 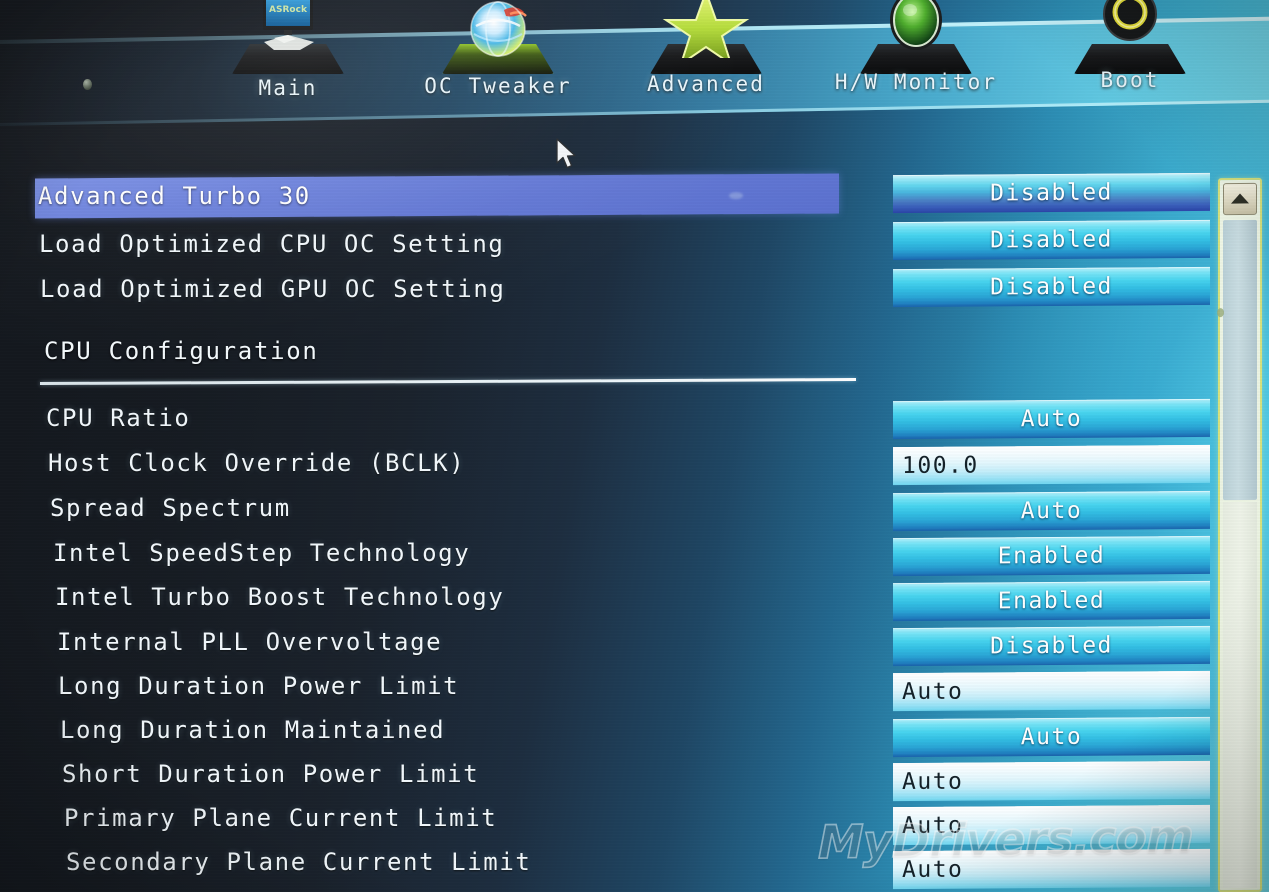 I want to click on value-long-duration-power-limit: Auto, so click(x=1051, y=691).